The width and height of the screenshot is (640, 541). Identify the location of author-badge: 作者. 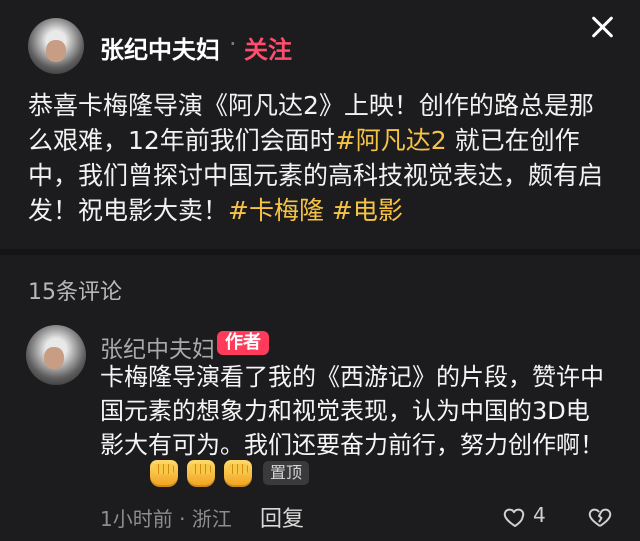
(243, 343).